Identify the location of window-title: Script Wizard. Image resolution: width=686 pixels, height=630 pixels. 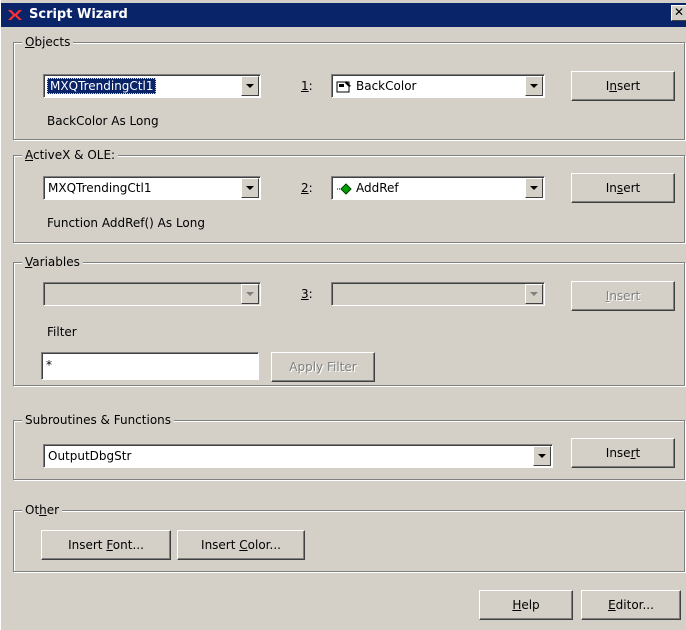
(78, 14).